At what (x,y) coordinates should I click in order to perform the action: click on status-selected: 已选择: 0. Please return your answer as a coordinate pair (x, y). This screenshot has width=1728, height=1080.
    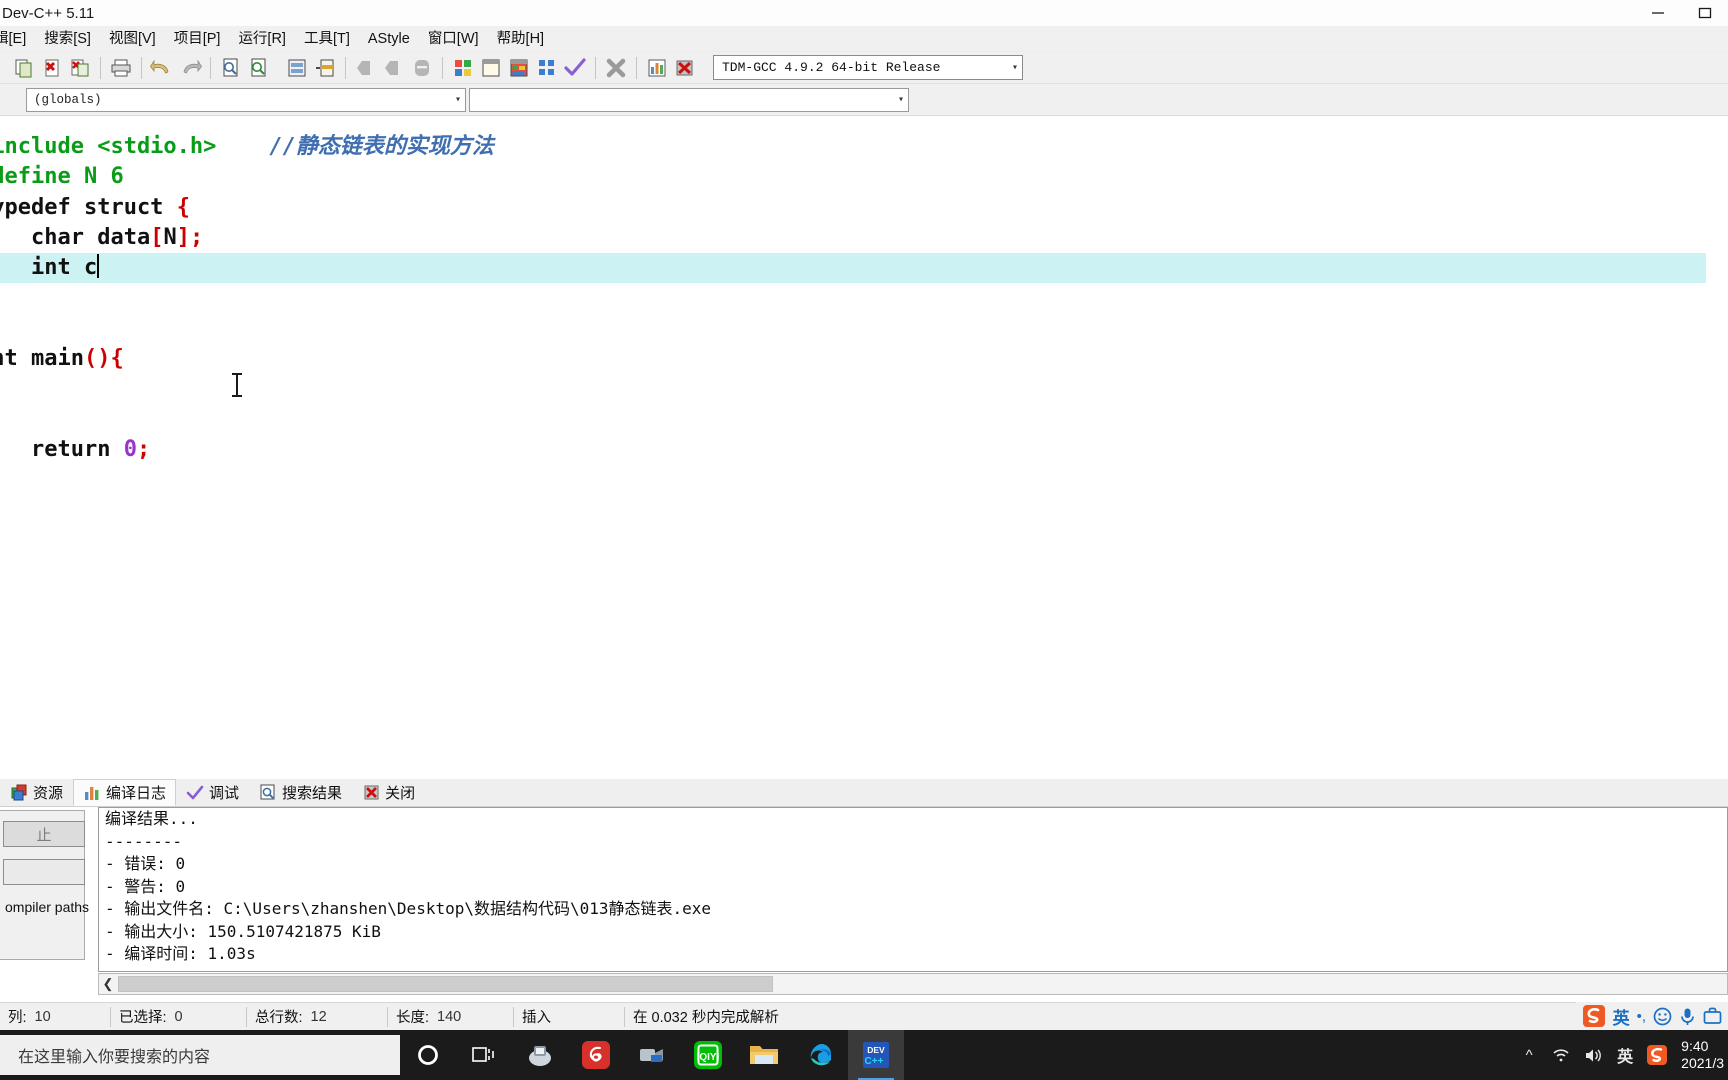
    Looking at the image, I should click on (178, 1017).